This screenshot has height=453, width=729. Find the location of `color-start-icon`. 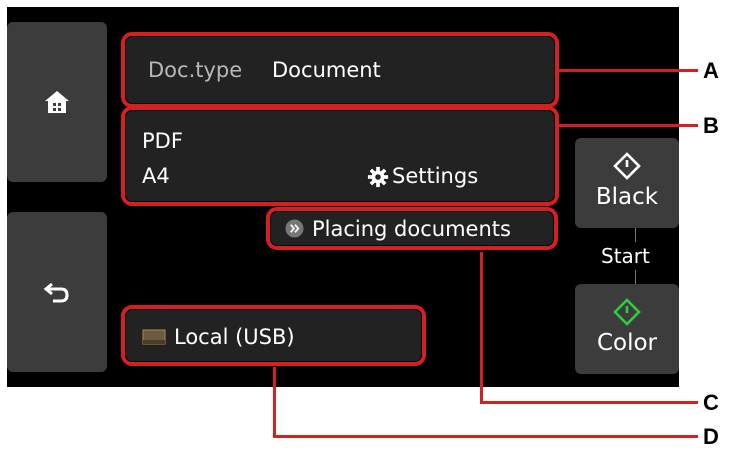

color-start-icon is located at coordinates (627, 312).